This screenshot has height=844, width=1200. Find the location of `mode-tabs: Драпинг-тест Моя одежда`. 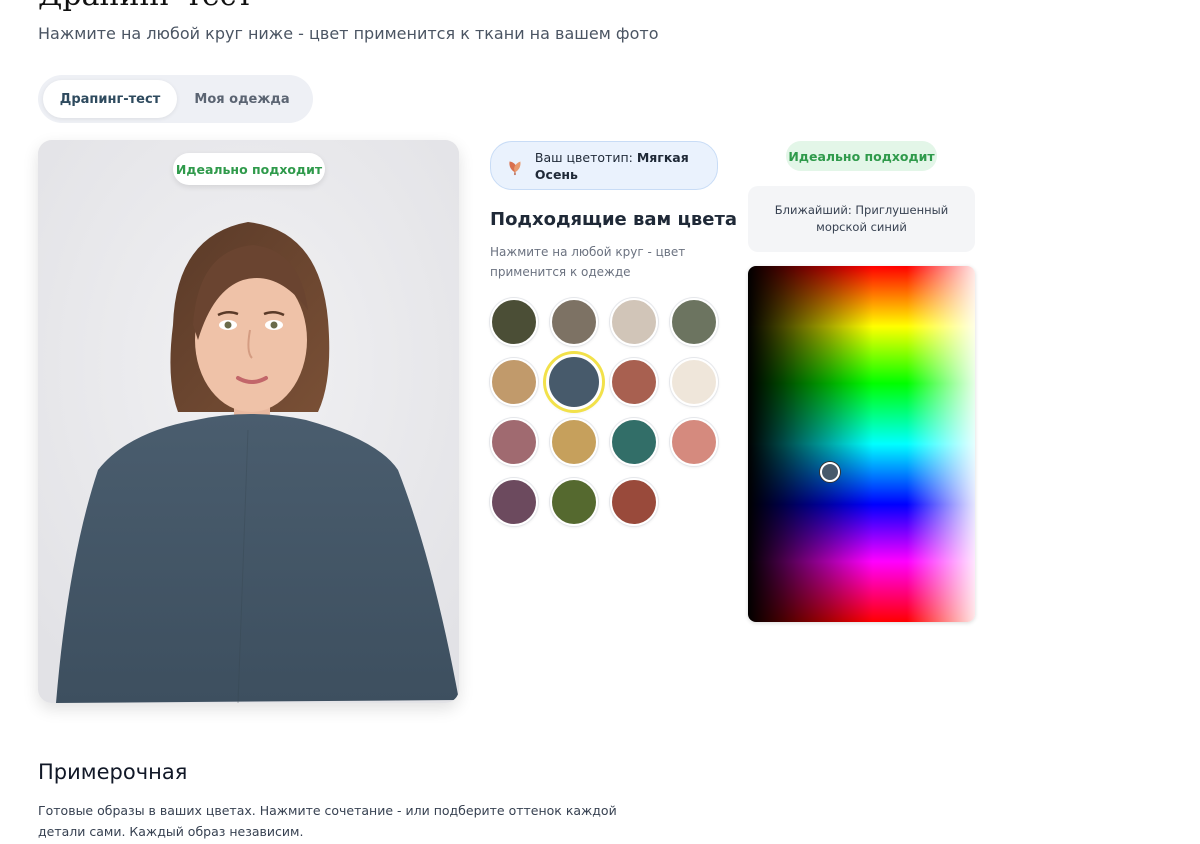

mode-tabs: Драпинг-тест Моя одежда is located at coordinates (175, 99).